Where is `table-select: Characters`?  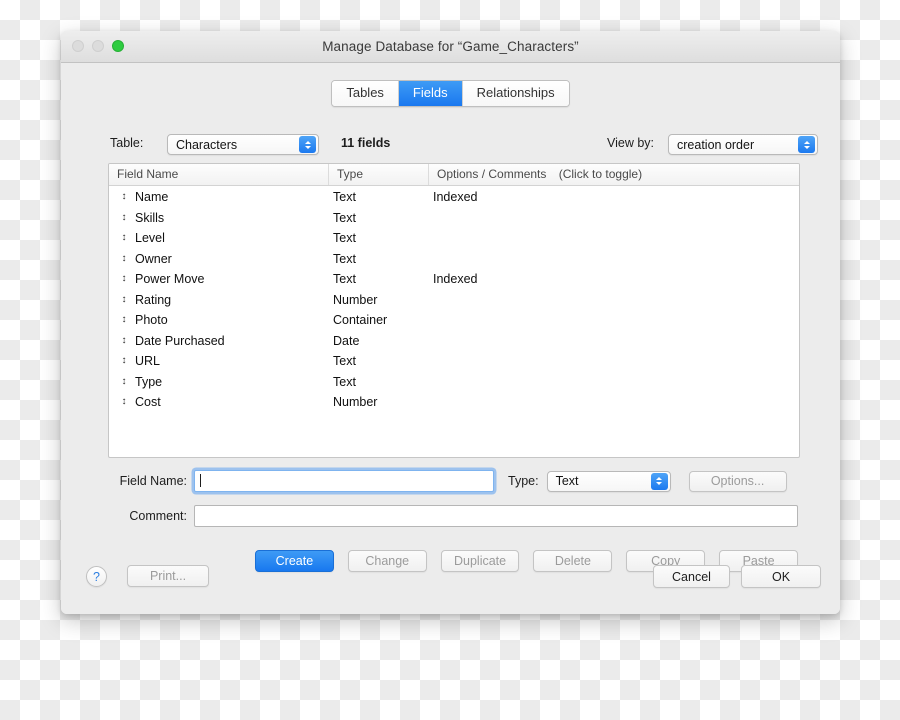 table-select: Characters is located at coordinates (243, 144).